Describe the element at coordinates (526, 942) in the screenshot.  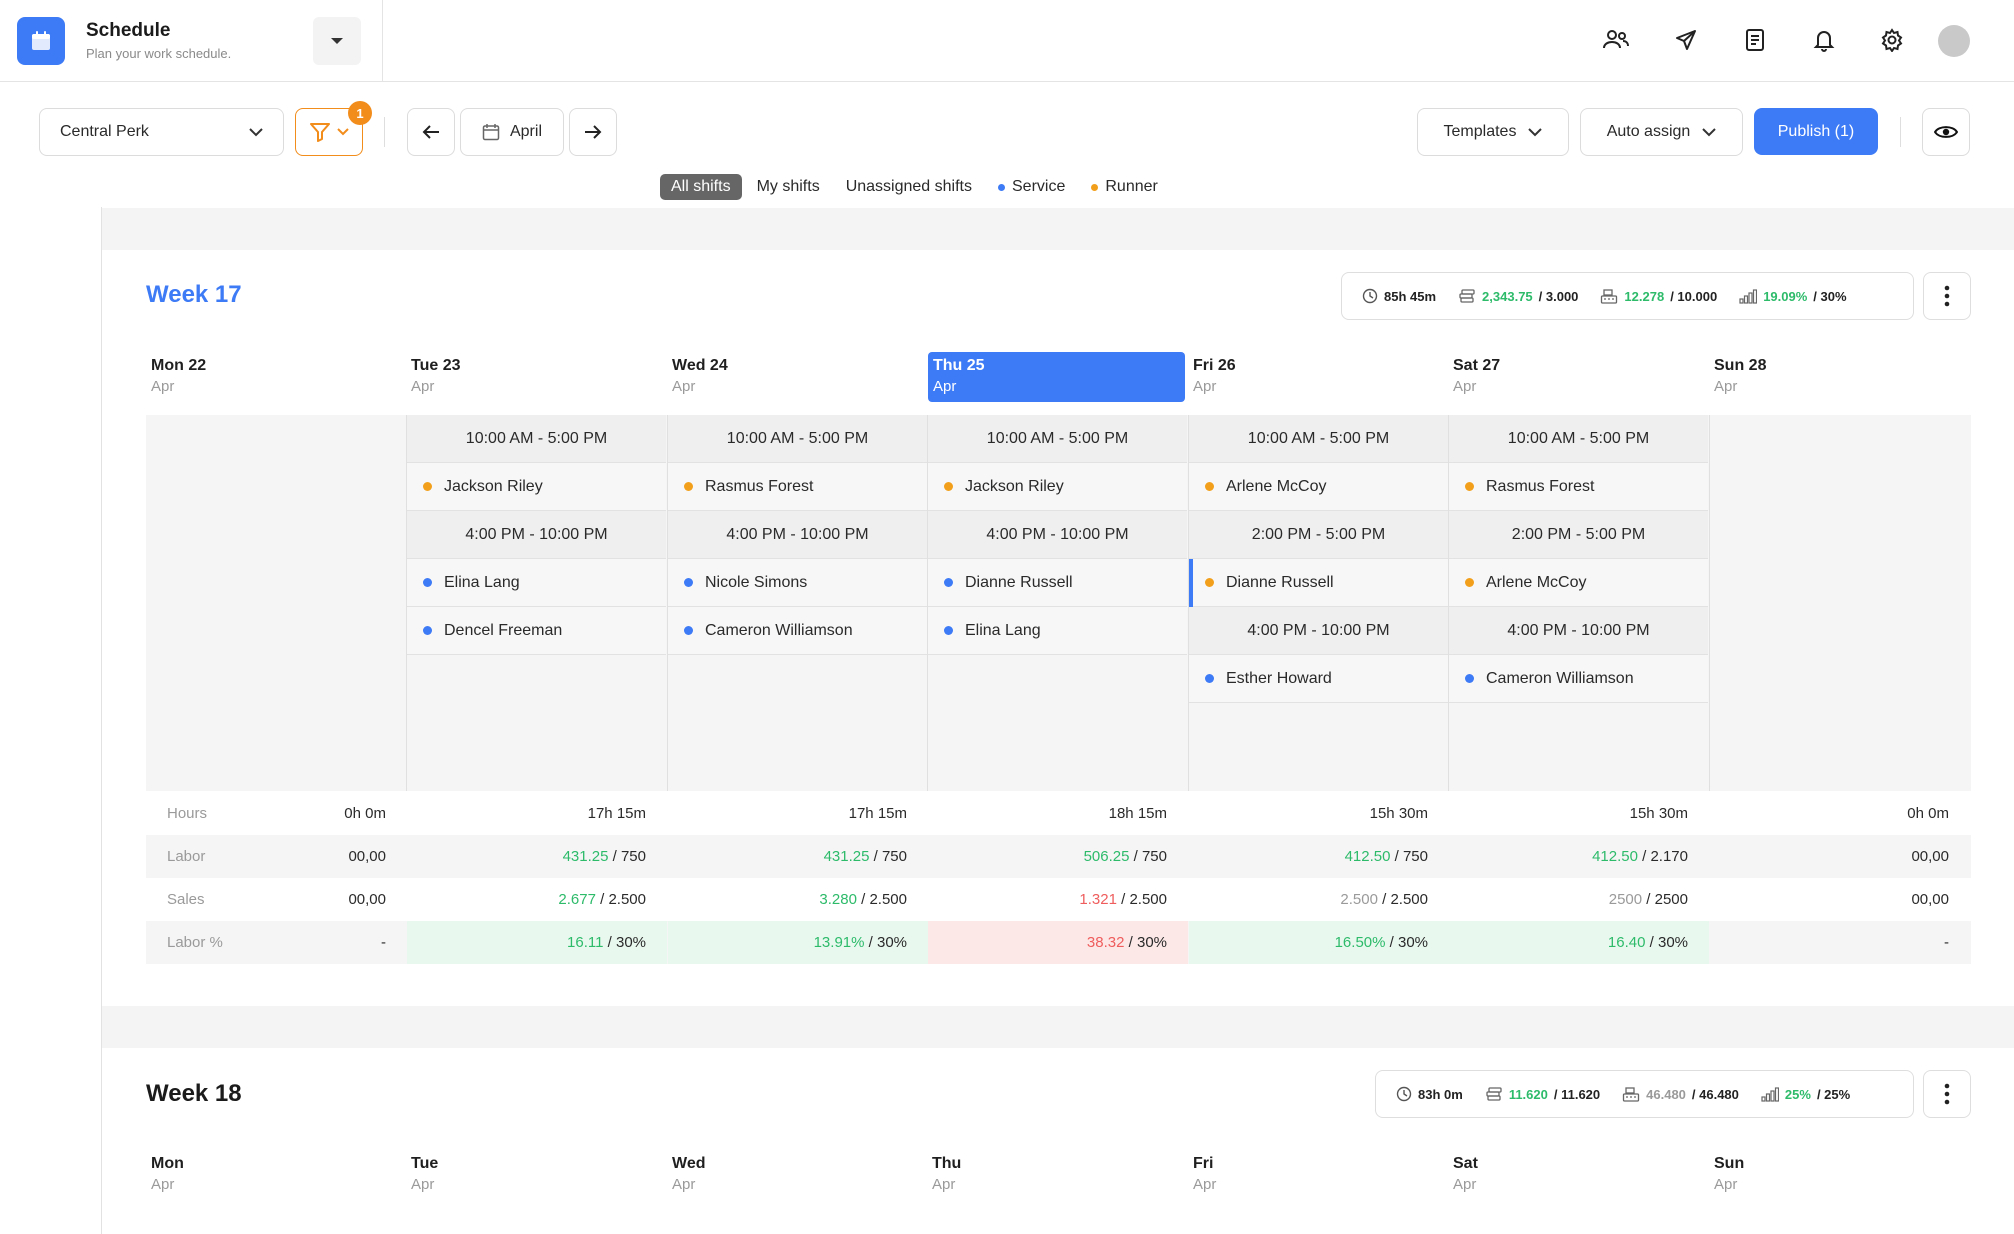
I see `summary-value: 16.11 / 30%` at that location.